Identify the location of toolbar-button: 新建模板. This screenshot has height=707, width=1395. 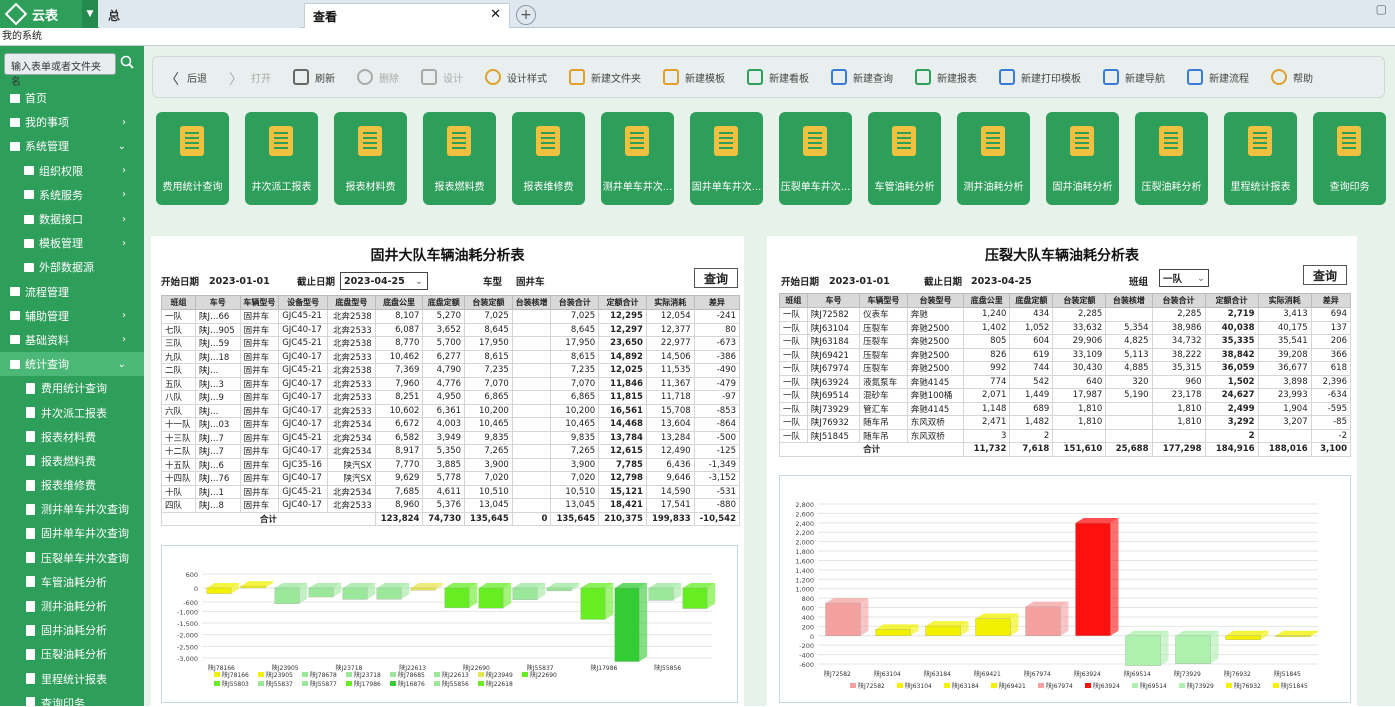
(694, 77).